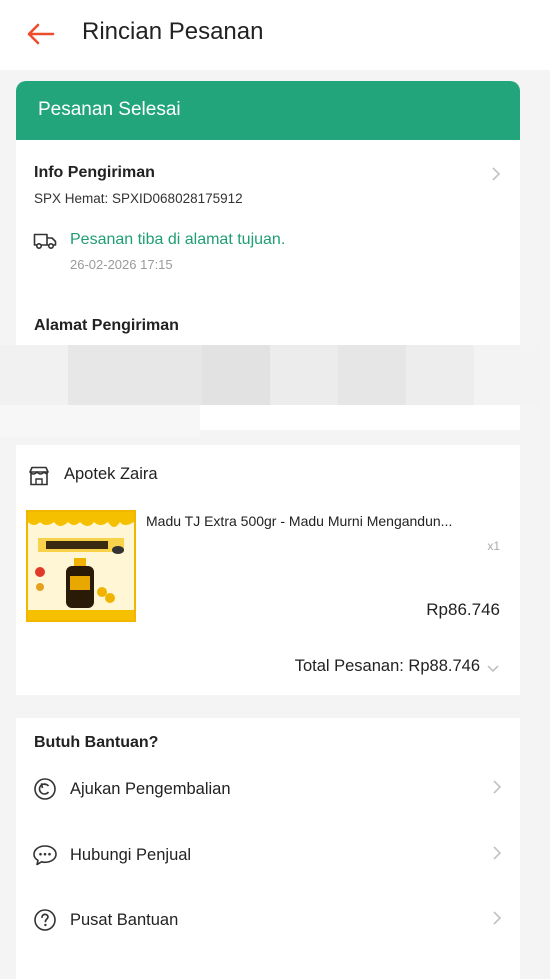 The width and height of the screenshot is (550, 979). I want to click on help-icon, so click(45, 920).